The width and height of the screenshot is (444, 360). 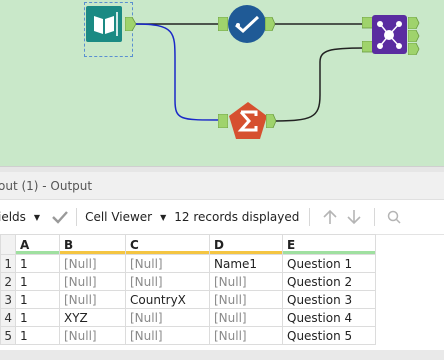 What do you see at coordinates (167, 244) in the screenshot?
I see `column-header: C` at bounding box center [167, 244].